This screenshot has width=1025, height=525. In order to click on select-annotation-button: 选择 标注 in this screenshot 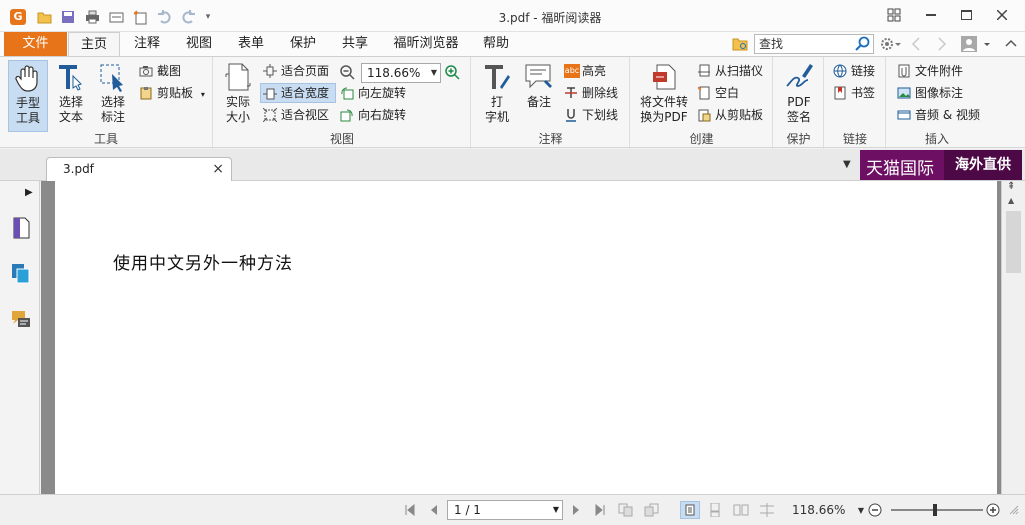, I will do `click(113, 96)`.